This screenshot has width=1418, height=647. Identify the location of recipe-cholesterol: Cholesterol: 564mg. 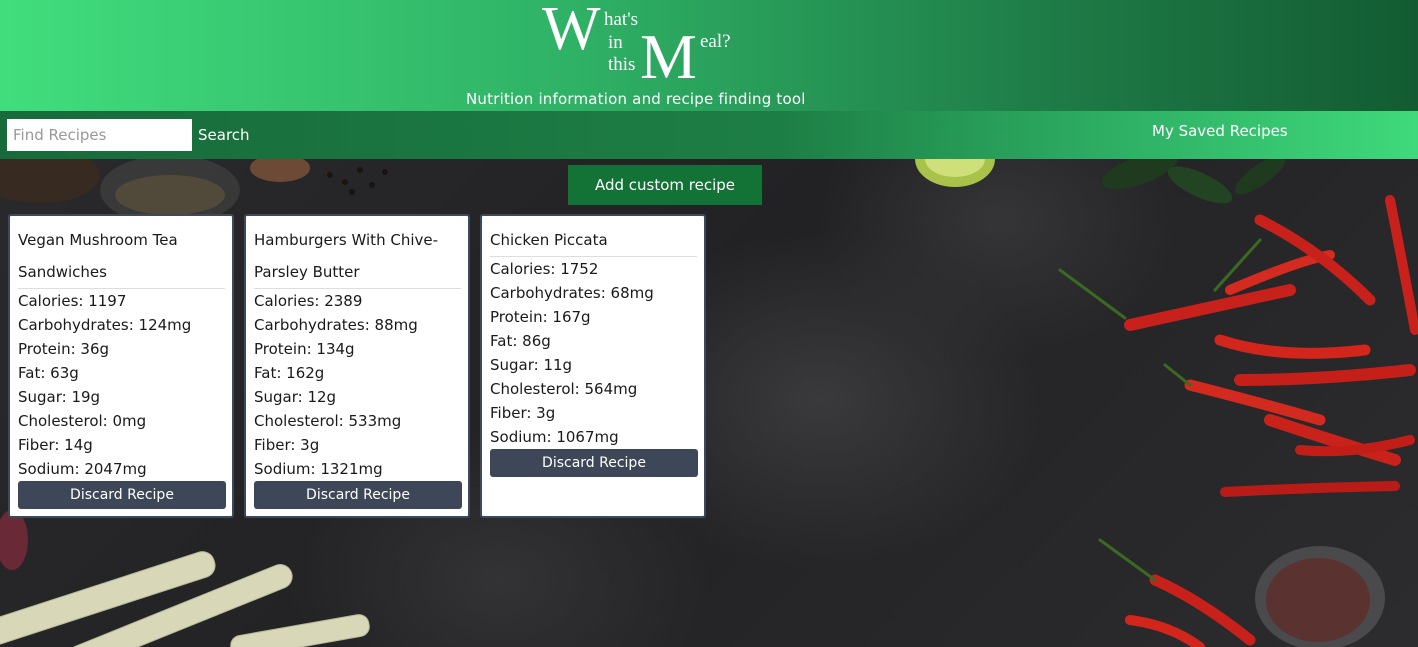
(564, 389).